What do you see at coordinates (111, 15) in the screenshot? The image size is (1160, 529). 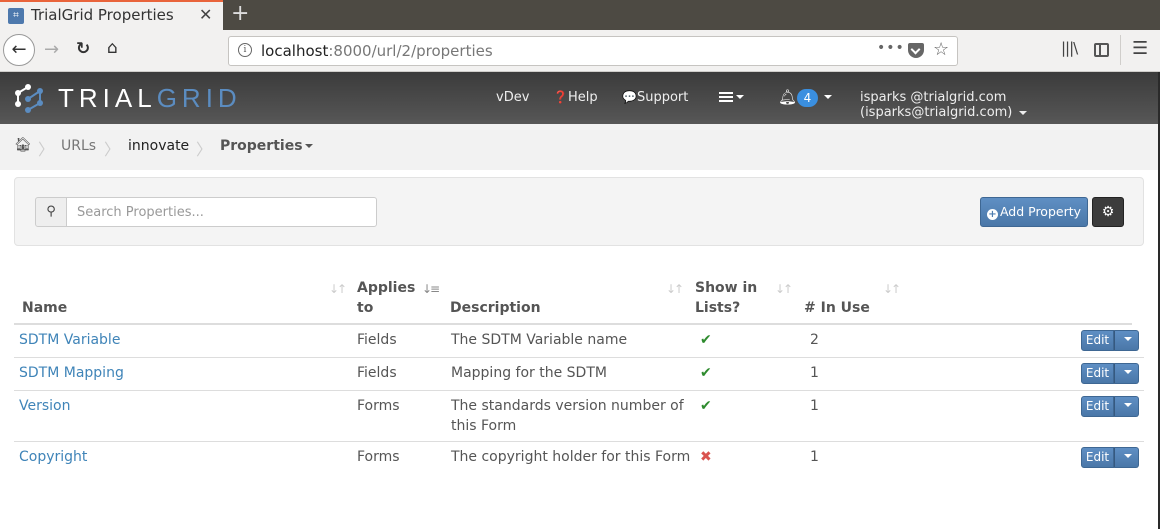 I see `browser-tab: ⌗ TrialGrid Properties ✕` at bounding box center [111, 15].